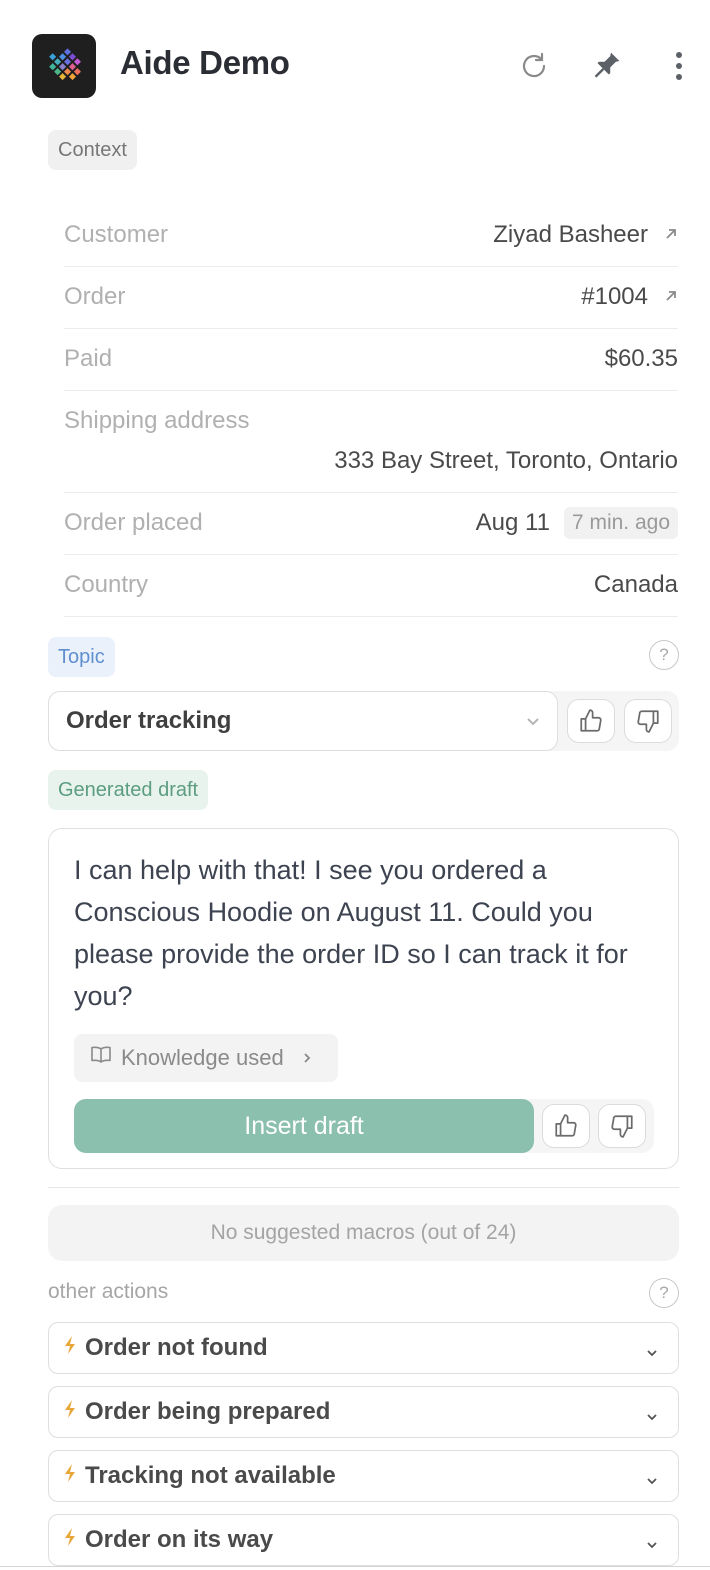 The height and width of the screenshot is (1570, 710). What do you see at coordinates (176, 1347) in the screenshot?
I see `action-label: Order not found` at bounding box center [176, 1347].